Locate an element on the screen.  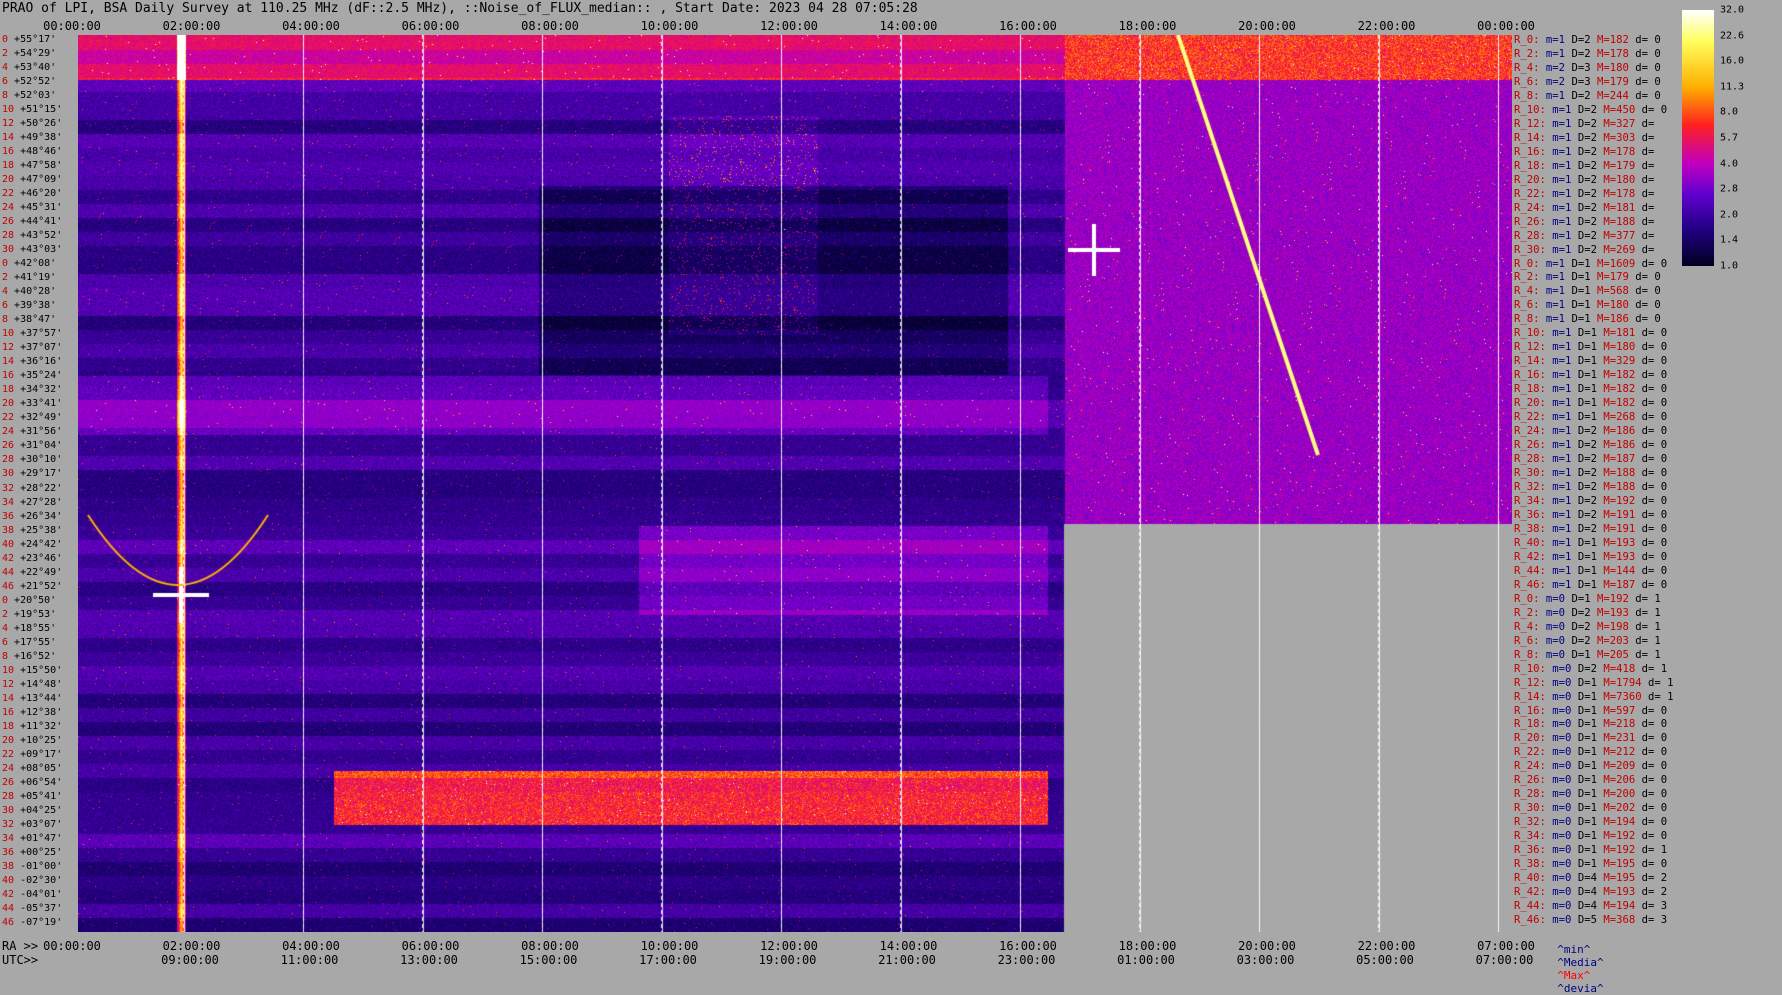
stats-r: R_6: is located at coordinates (1527, 305).